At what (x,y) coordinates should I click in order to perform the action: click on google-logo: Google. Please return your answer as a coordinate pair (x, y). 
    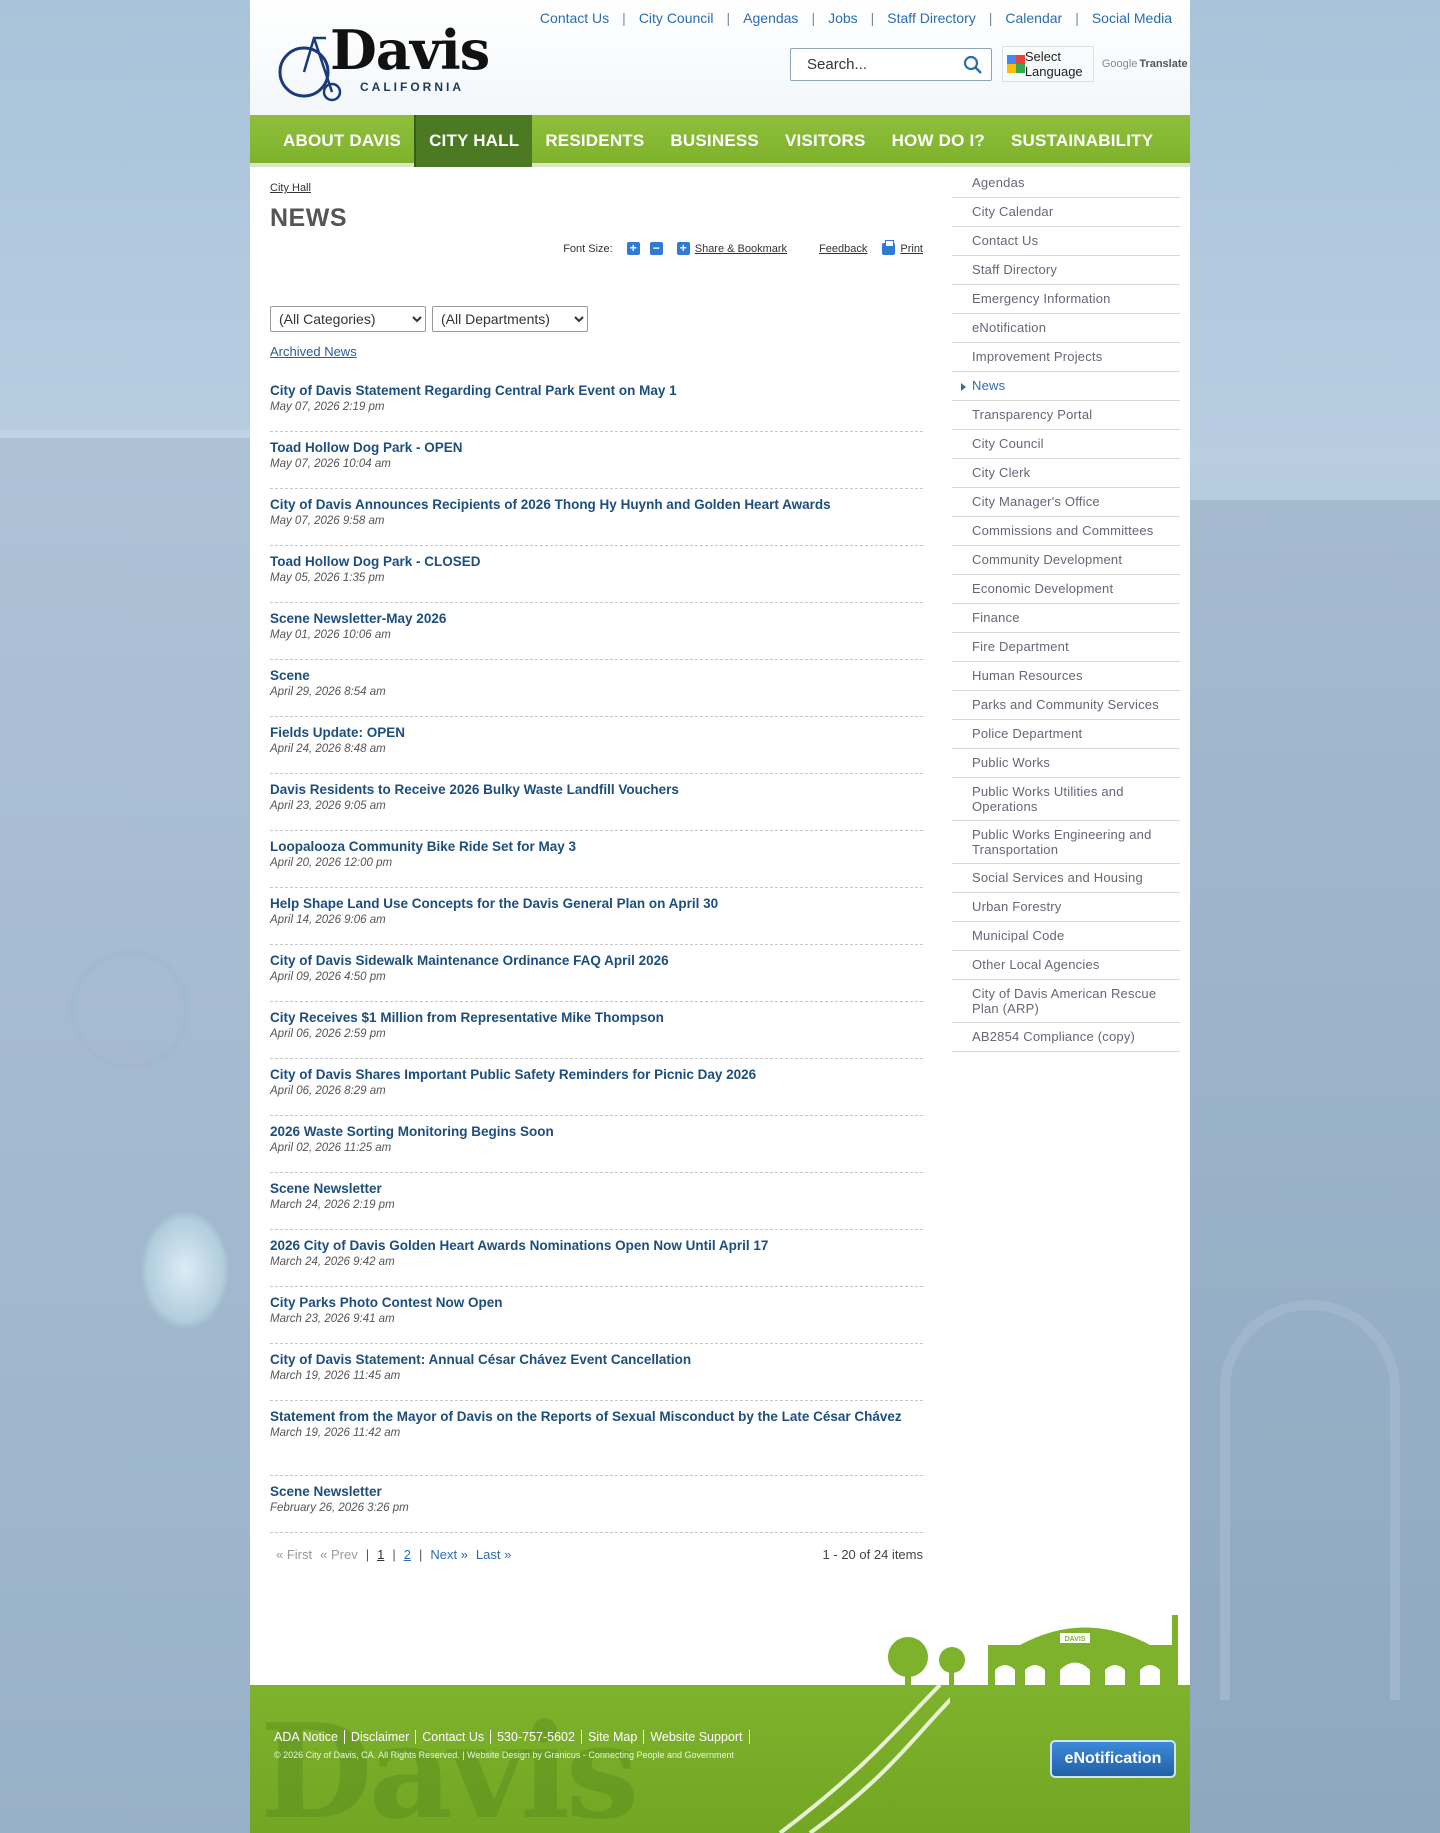
    Looking at the image, I should click on (1119, 64).